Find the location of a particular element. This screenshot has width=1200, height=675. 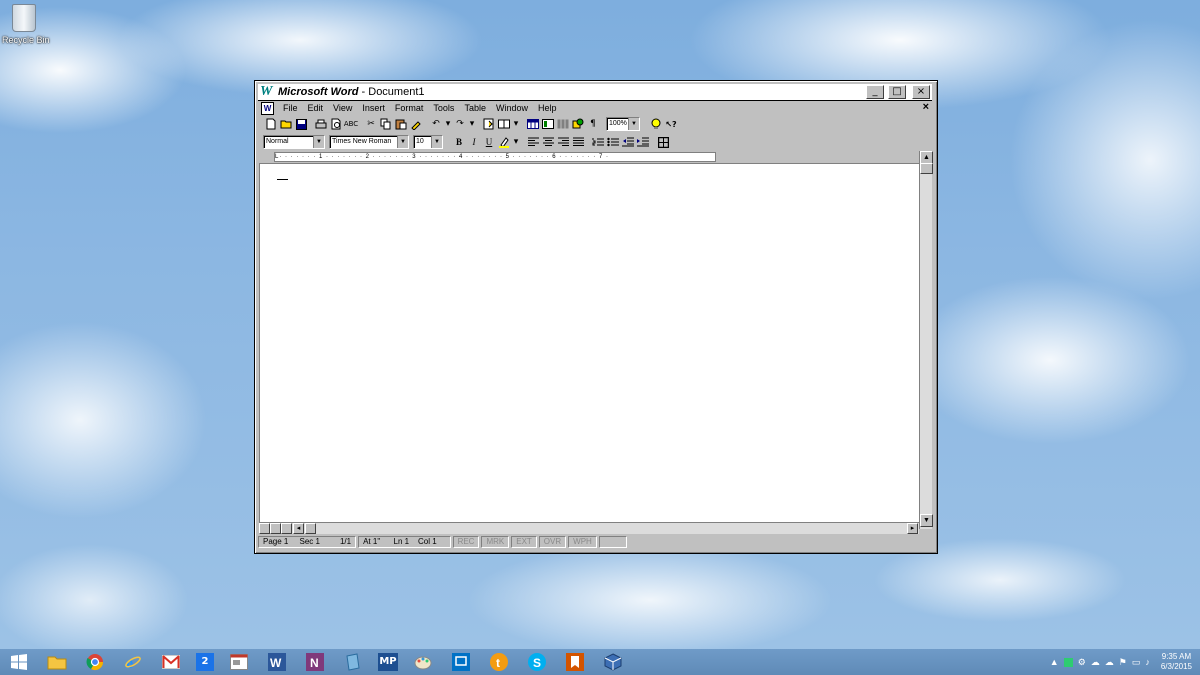

spelling-icon: ABC is located at coordinates (351, 124).